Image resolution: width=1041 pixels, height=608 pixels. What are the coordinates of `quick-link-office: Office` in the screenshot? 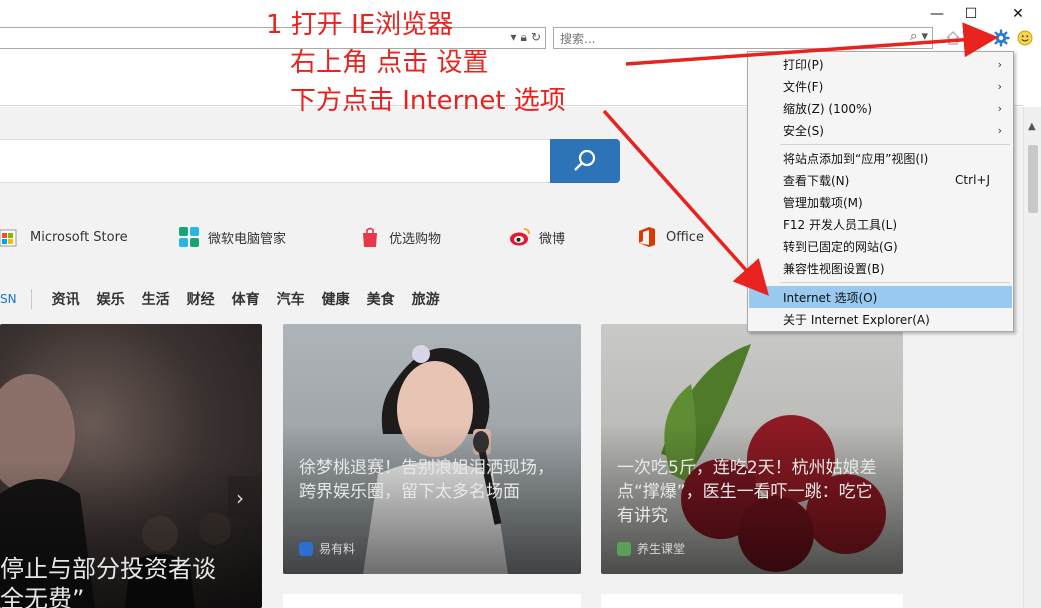 It's located at (670, 237).